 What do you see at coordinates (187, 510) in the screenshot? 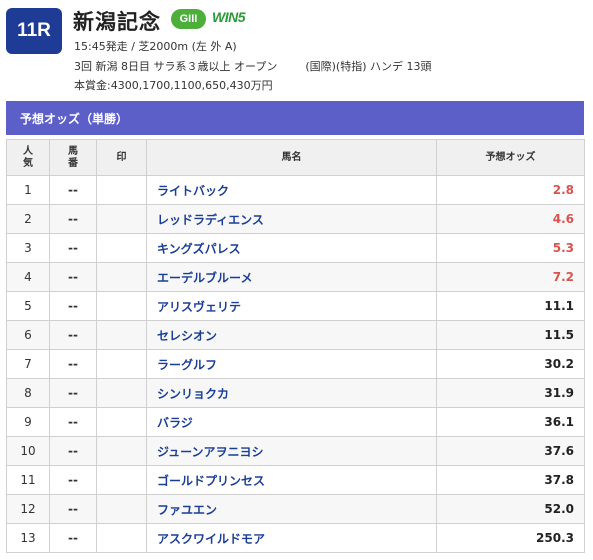
I see `horse-name-link: ファユエン` at bounding box center [187, 510].